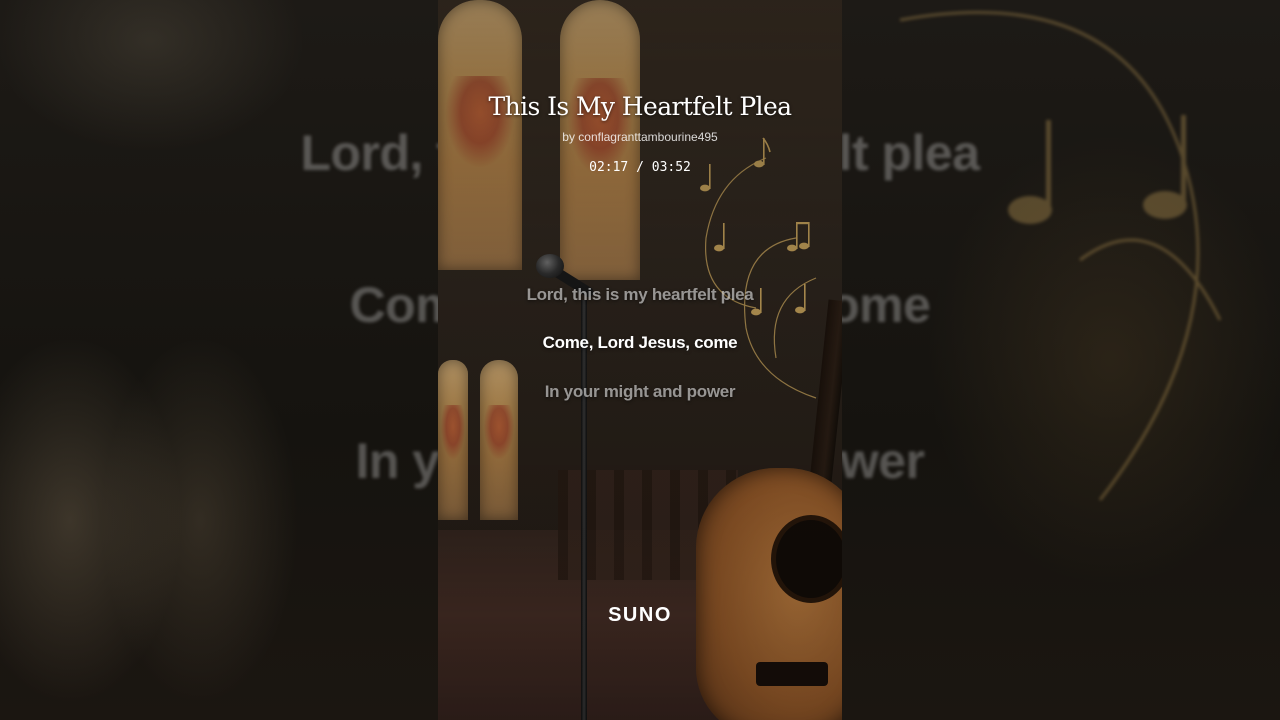  I want to click on lyric-line-next: In your might and power, so click(640, 391).